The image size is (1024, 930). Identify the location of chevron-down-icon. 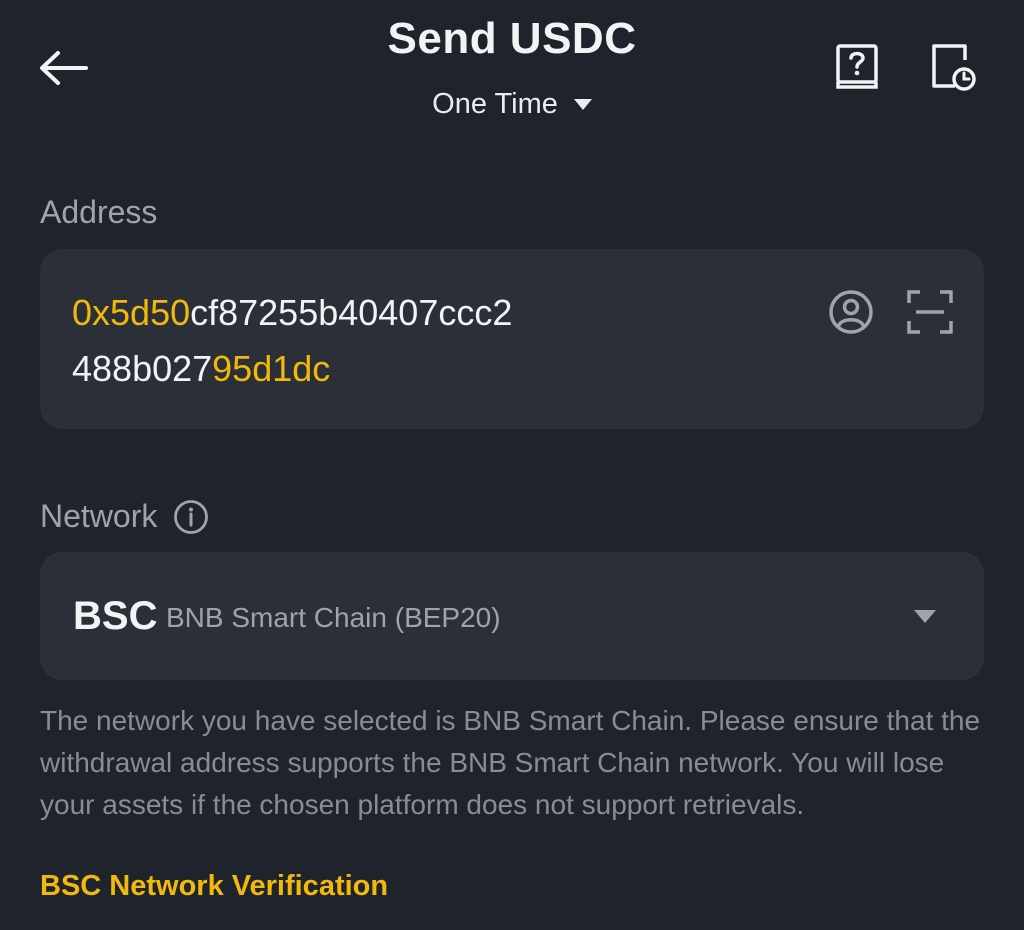
(925, 616).